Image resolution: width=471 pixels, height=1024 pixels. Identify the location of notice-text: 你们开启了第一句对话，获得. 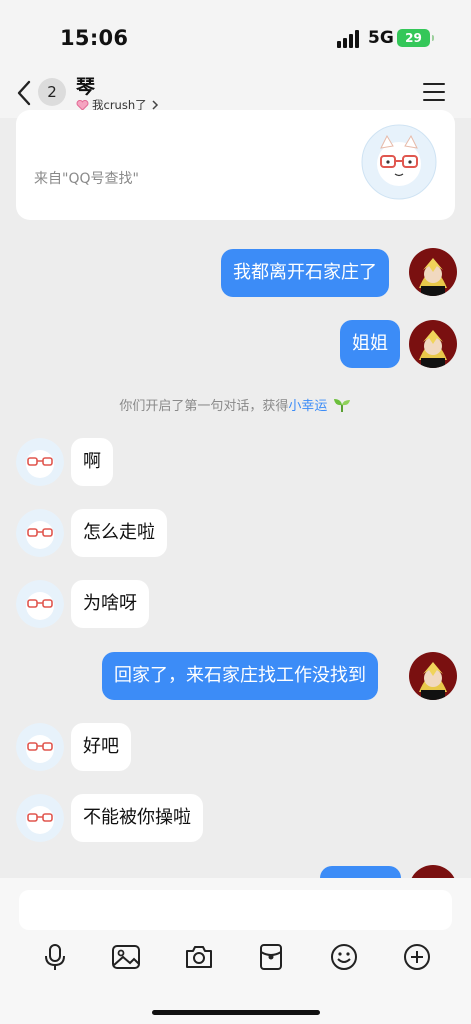
(204, 406).